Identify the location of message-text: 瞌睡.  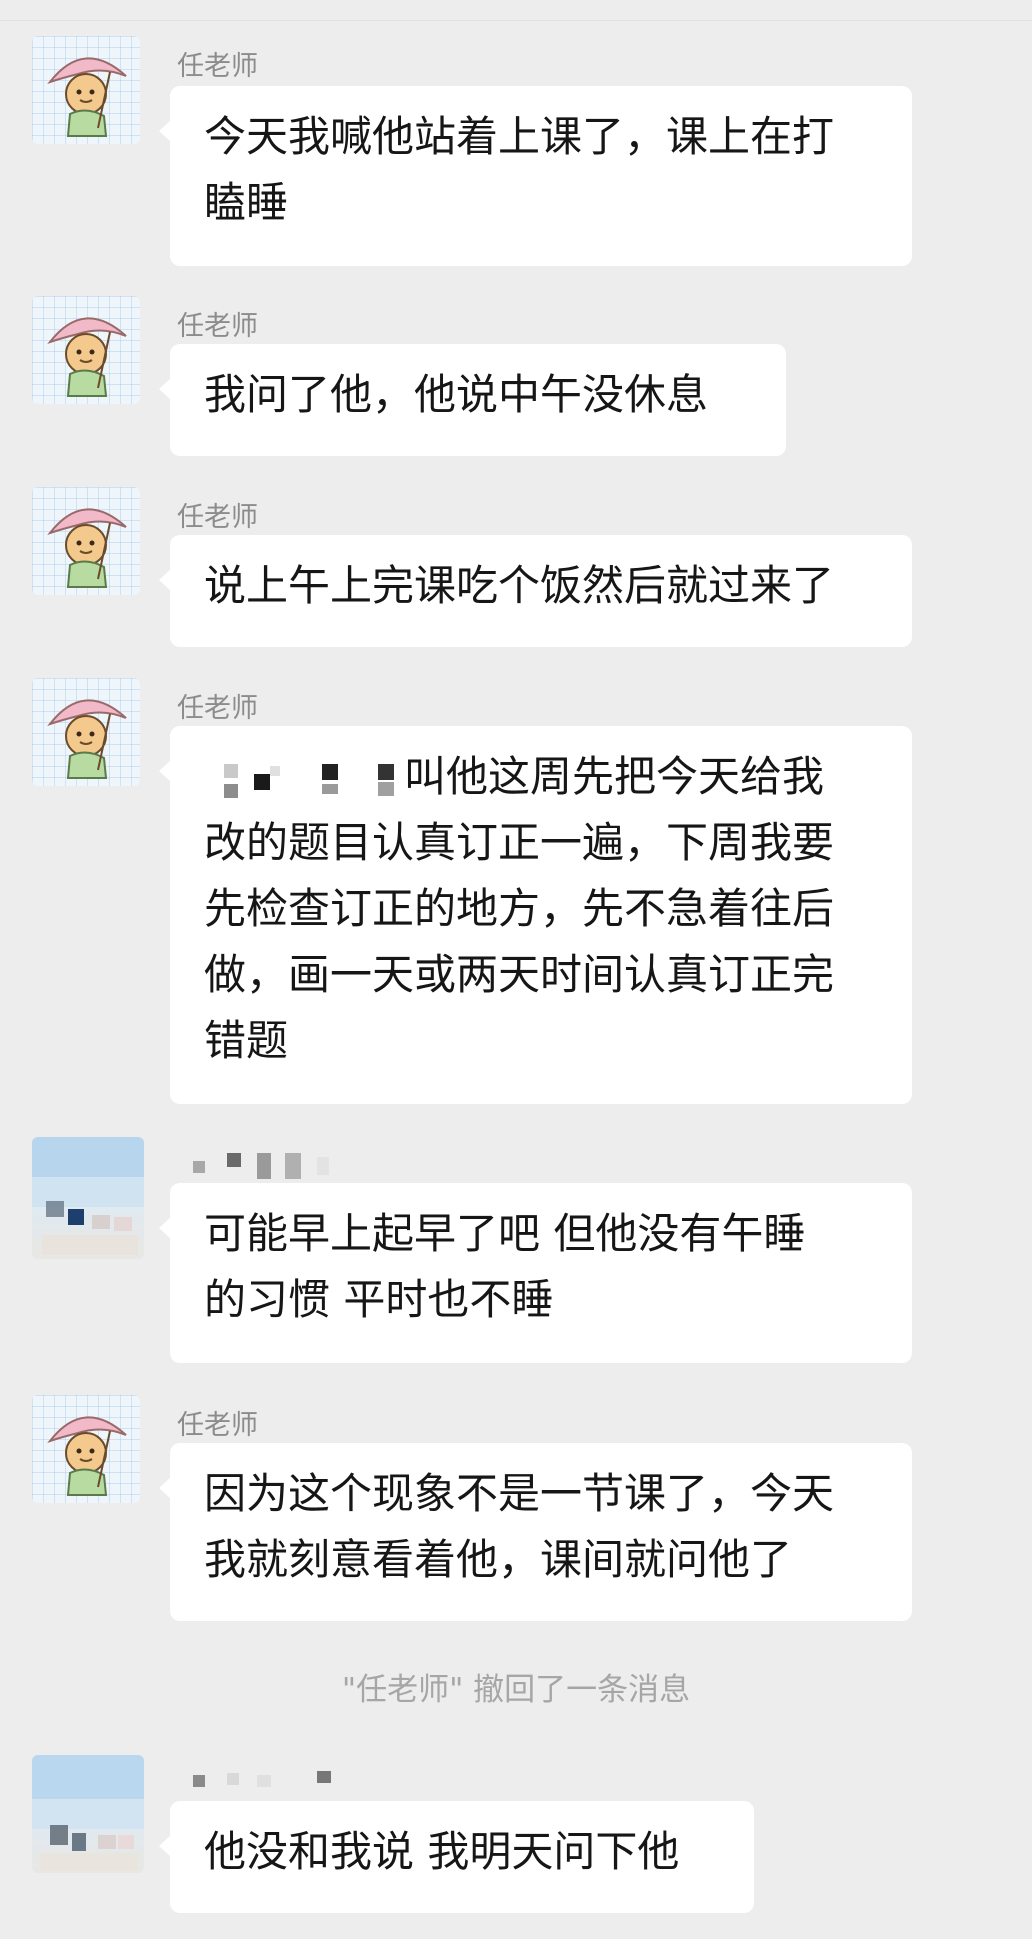
(246, 202).